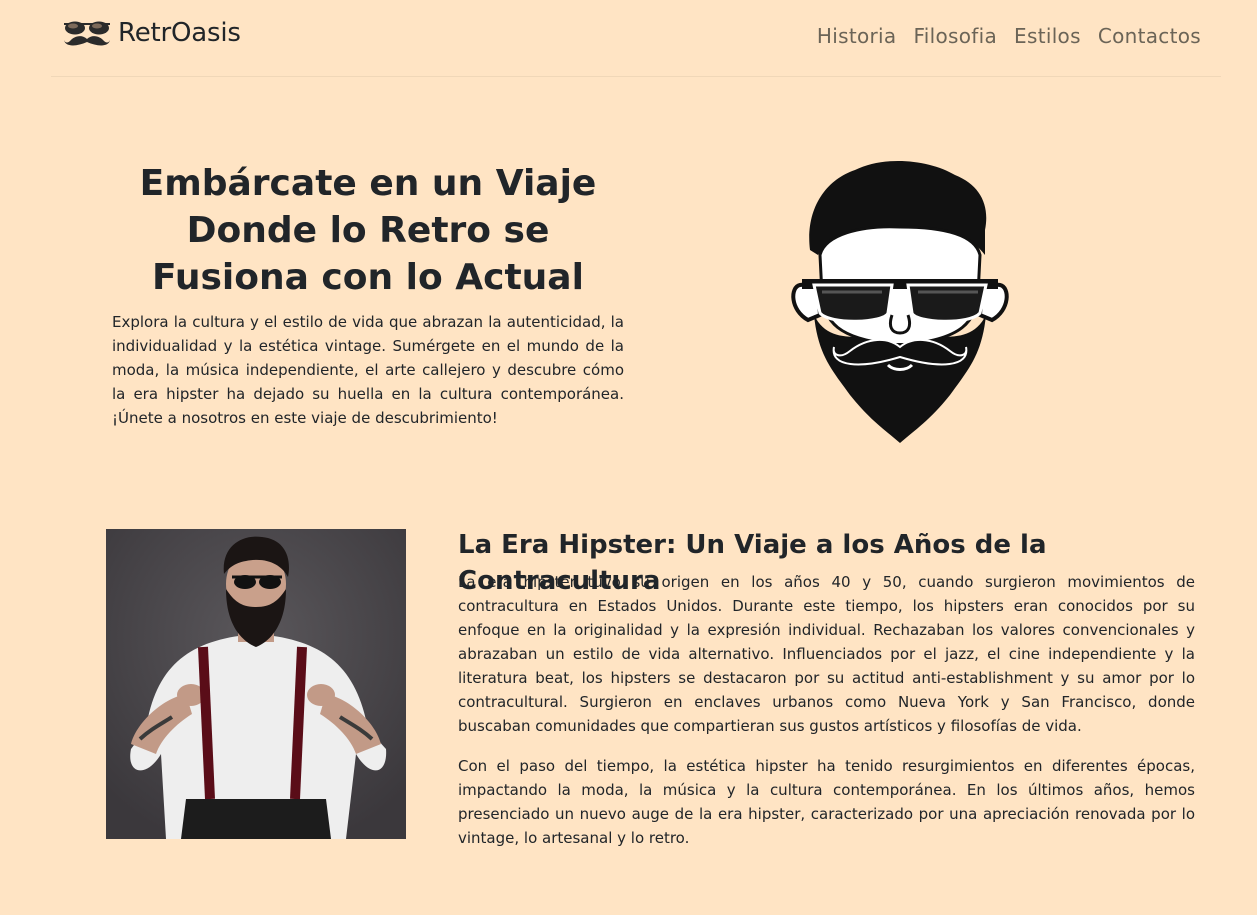 This screenshot has width=1257, height=915. Describe the element at coordinates (900, 301) in the screenshot. I see `bearded-hipster-face-icon` at that location.